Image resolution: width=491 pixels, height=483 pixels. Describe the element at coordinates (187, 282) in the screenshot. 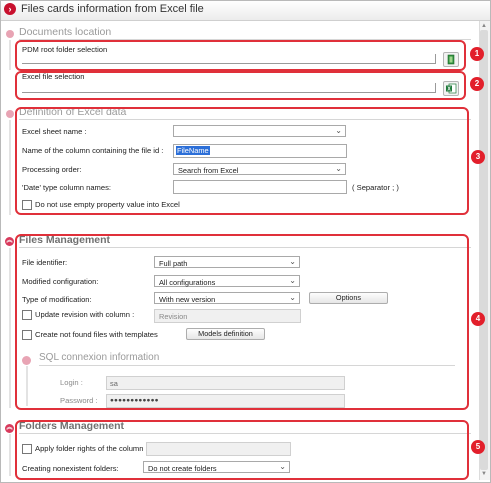

I see `modified-config-value: All configurations` at that location.